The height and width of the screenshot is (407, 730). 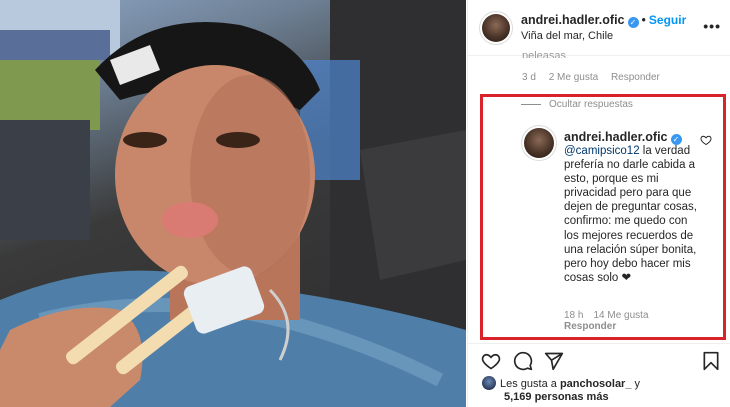 What do you see at coordinates (620, 315) in the screenshot?
I see `reply-likes: 14 Me gusta` at bounding box center [620, 315].